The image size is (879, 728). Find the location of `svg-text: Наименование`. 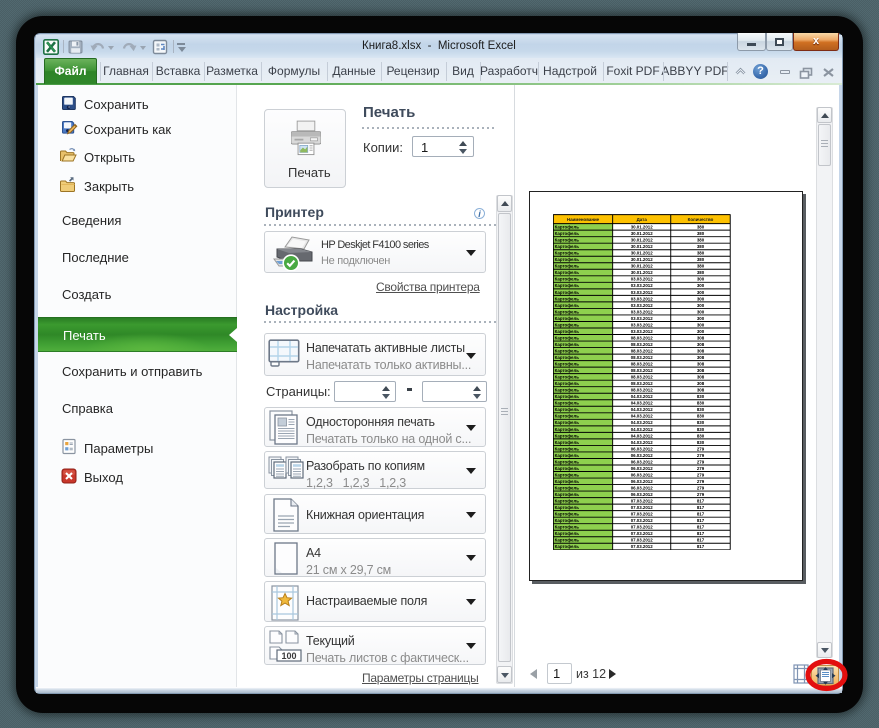

svg-text: Наименование is located at coordinates (583, 219).